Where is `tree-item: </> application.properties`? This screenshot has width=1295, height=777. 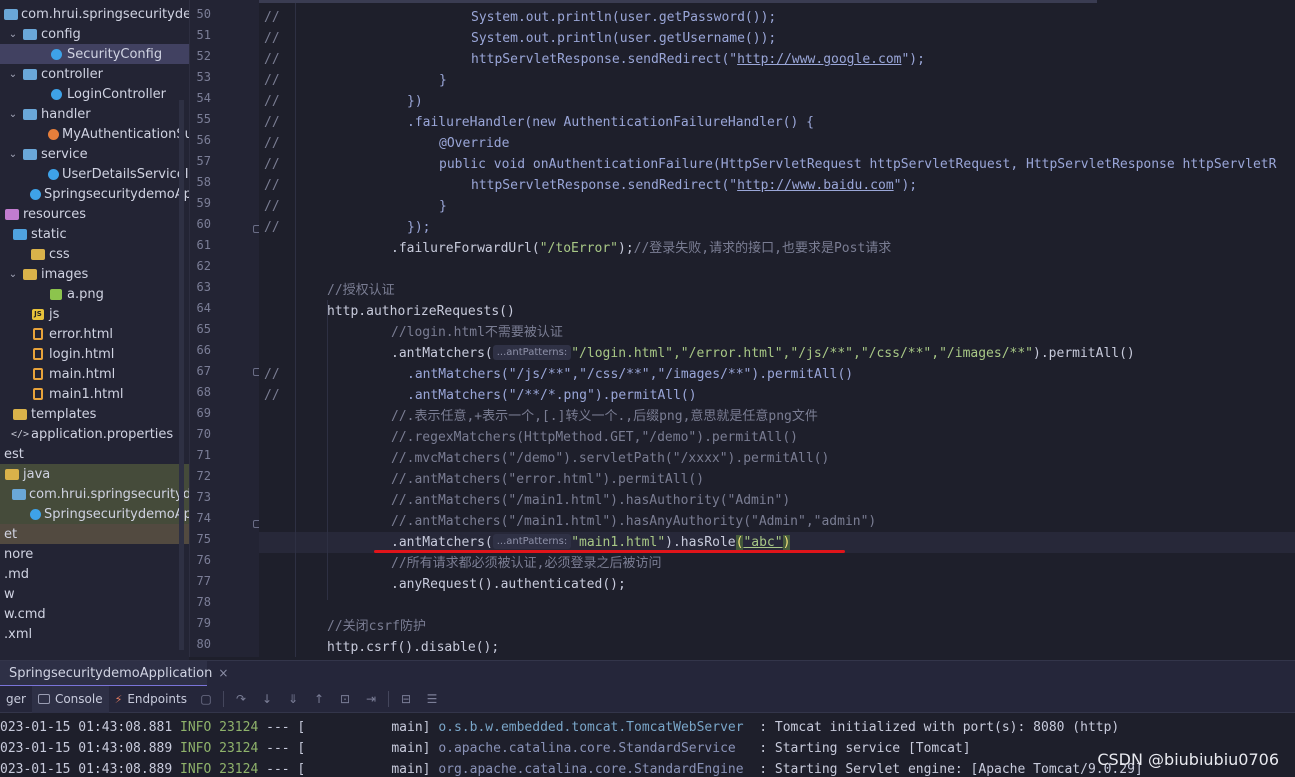
tree-item: </> application.properties is located at coordinates (94, 434).